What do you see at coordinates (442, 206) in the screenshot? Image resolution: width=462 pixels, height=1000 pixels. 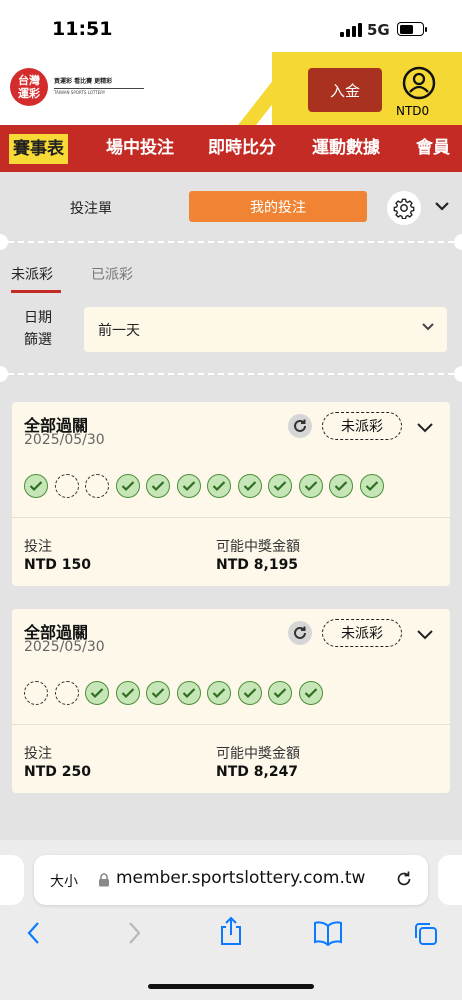 I see `collapse-chevron-icon` at bounding box center [442, 206].